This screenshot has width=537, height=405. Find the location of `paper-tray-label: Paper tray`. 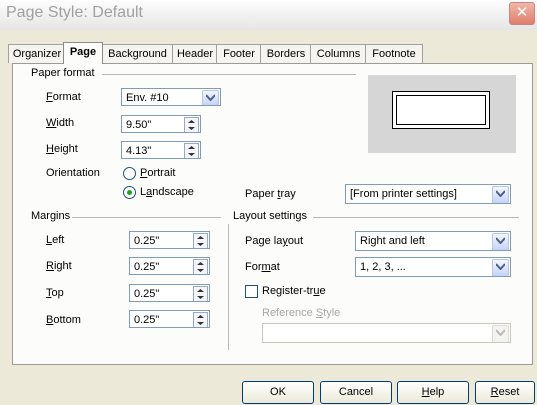

paper-tray-label: Paper tray is located at coordinates (270, 194).